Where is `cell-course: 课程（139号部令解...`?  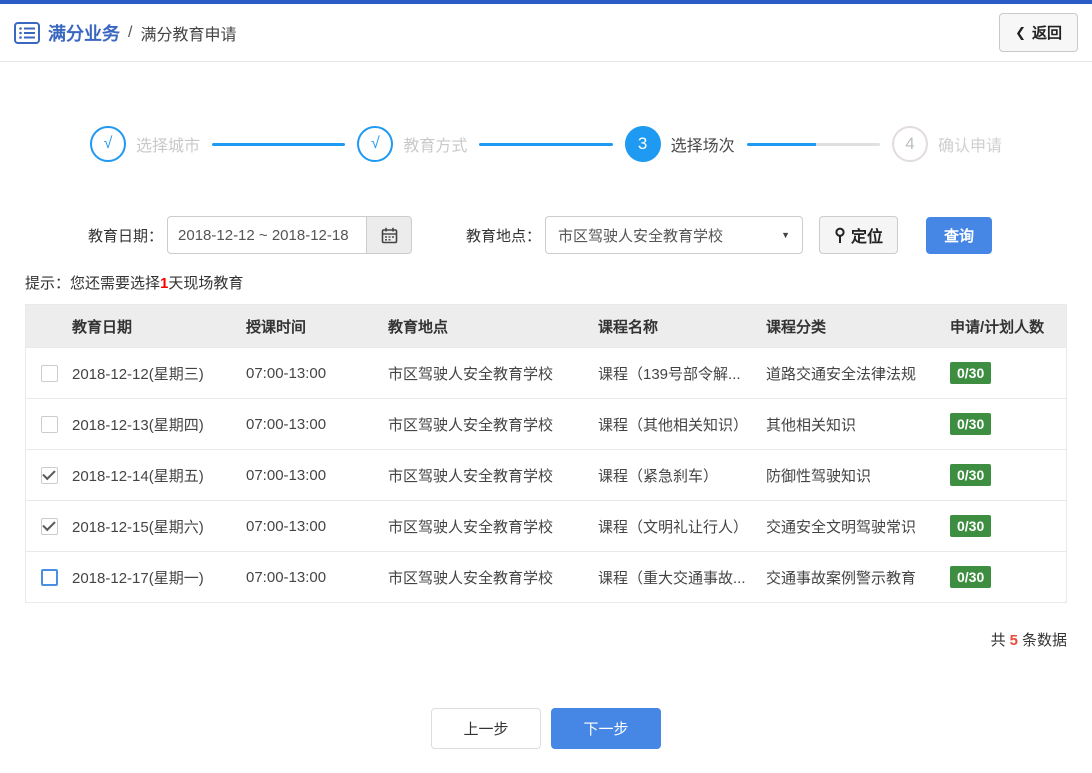 cell-course: 课程（139号部令解... is located at coordinates (669, 374).